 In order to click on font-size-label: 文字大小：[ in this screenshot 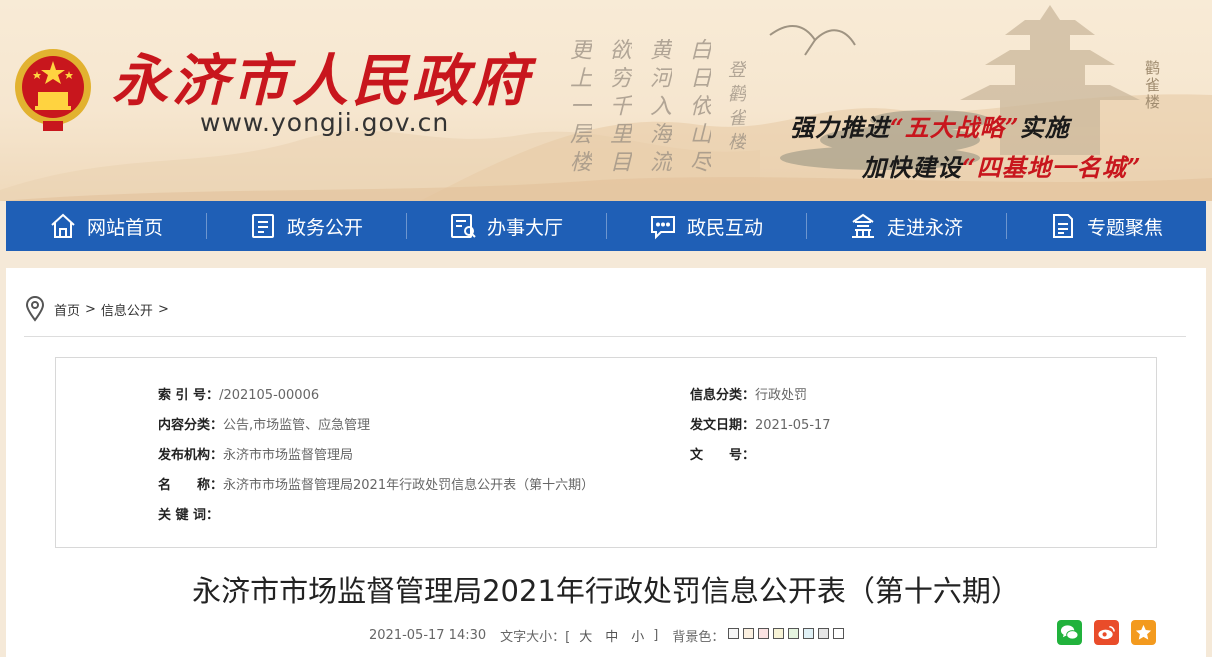, I will do `click(535, 637)`.